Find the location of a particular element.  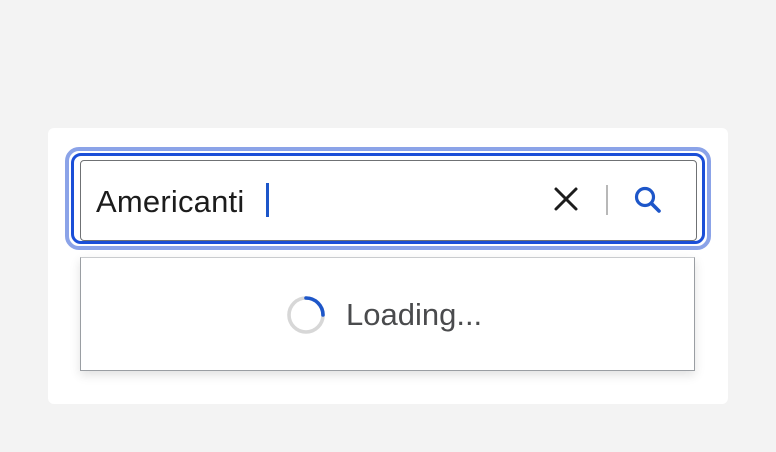

text-caret is located at coordinates (267, 200).